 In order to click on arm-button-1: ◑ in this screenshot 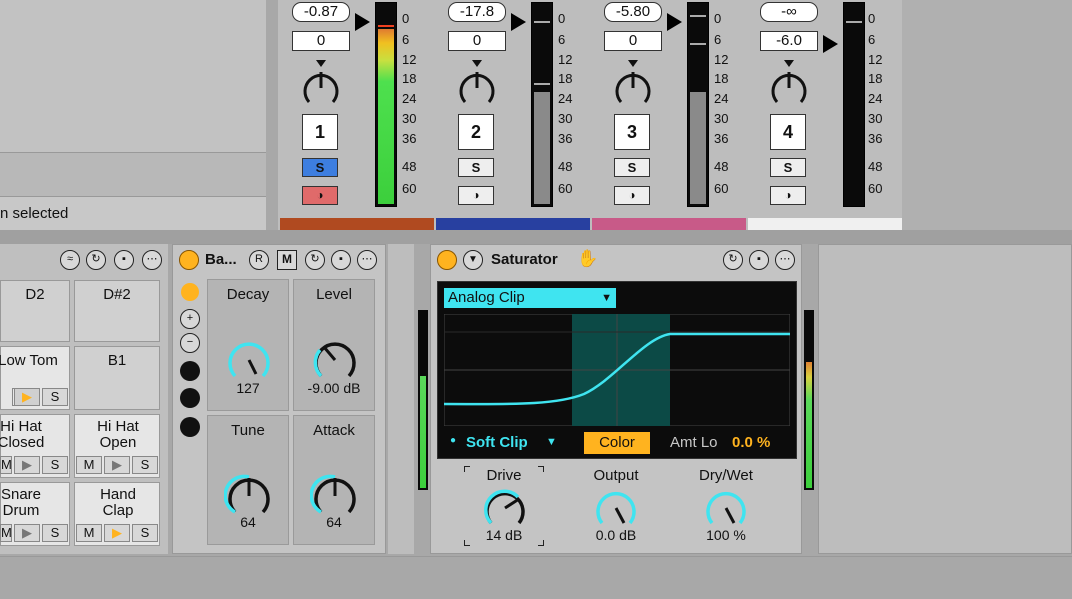, I will do `click(320, 195)`.